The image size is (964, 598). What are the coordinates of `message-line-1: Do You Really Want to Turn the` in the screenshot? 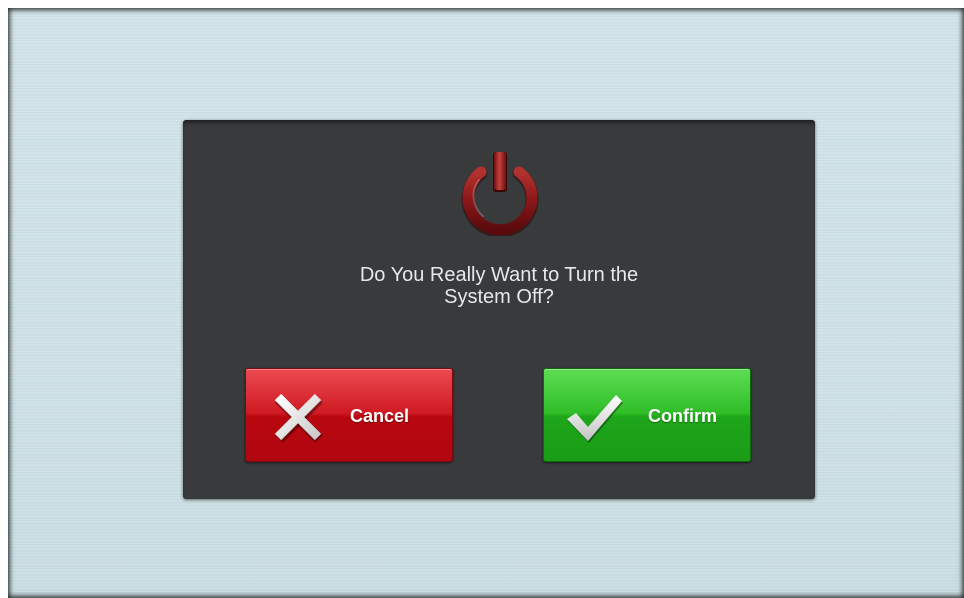 It's located at (499, 275).